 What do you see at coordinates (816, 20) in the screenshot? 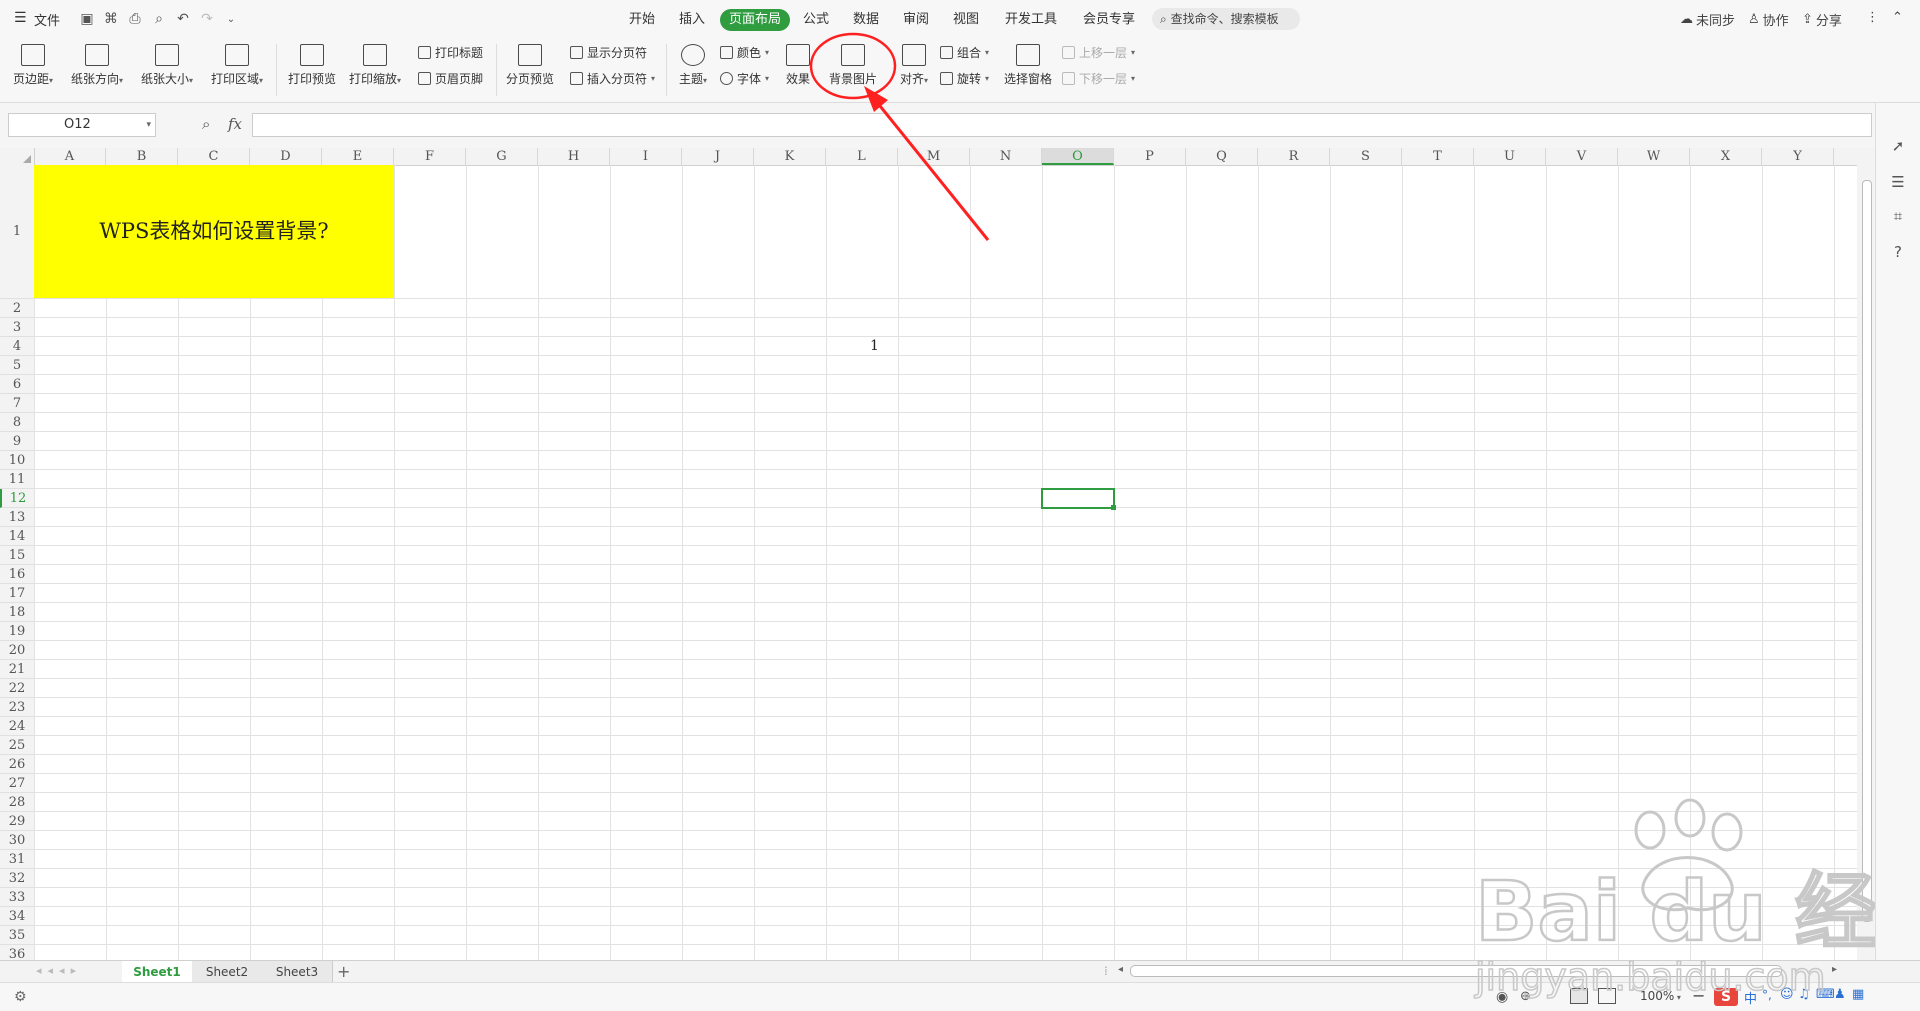
I see `tab-formulas: 公式` at bounding box center [816, 20].